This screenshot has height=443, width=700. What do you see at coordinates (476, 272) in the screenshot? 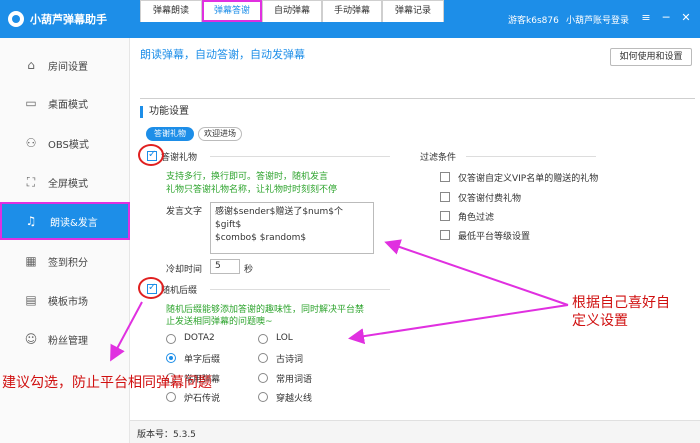
I see `arrow-to-textarea` at bounding box center [476, 272].